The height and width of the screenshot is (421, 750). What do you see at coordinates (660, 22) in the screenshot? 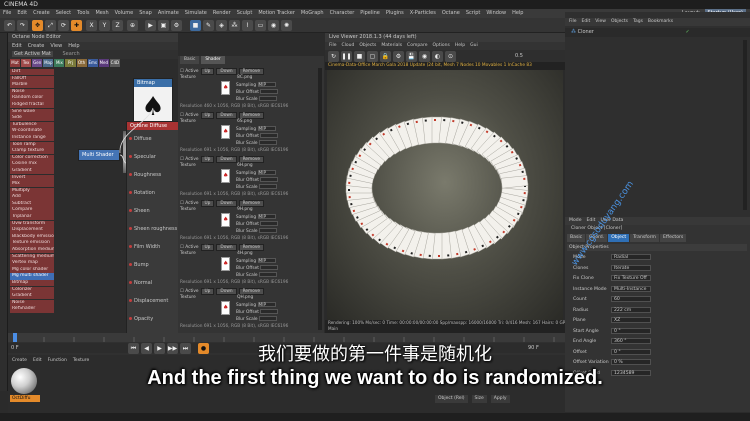
I see `menu-item: Bookmarks` at bounding box center [660, 22].